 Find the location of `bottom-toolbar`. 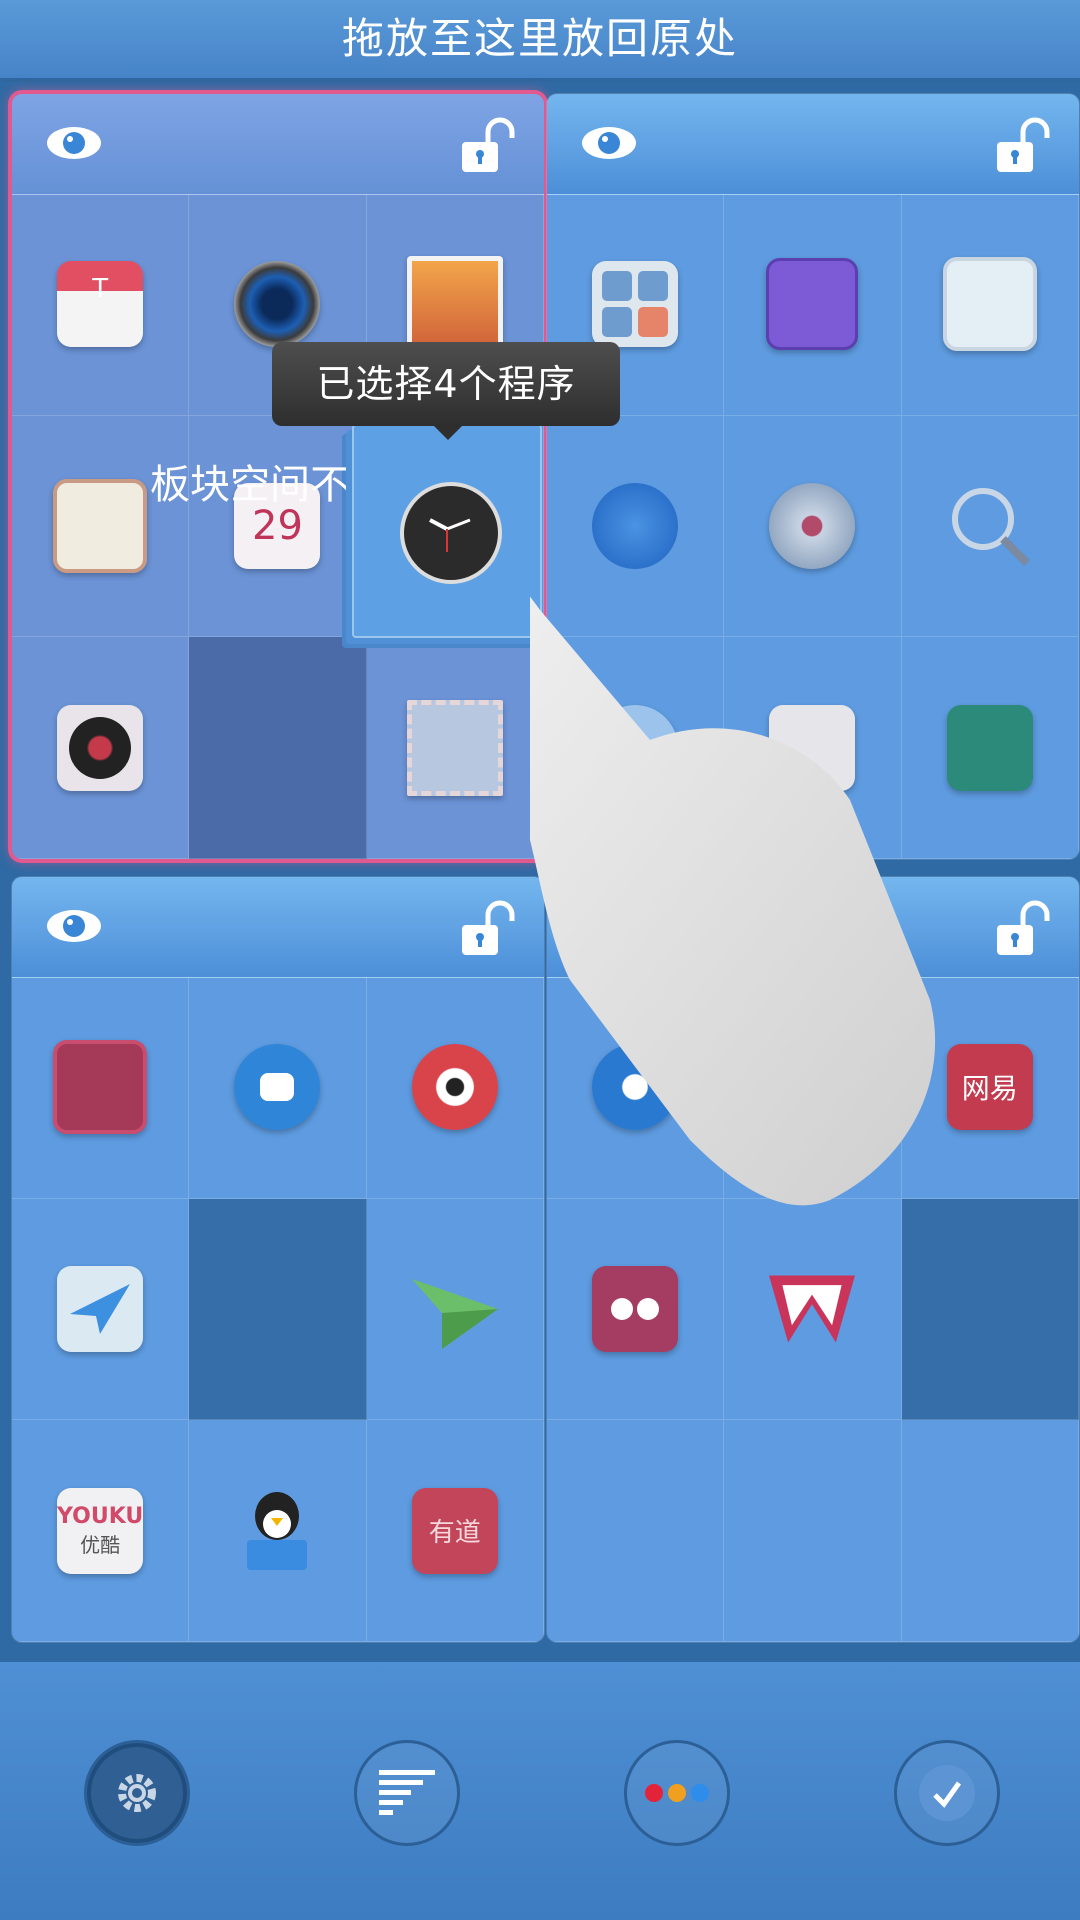

bottom-toolbar is located at coordinates (540, 1791).